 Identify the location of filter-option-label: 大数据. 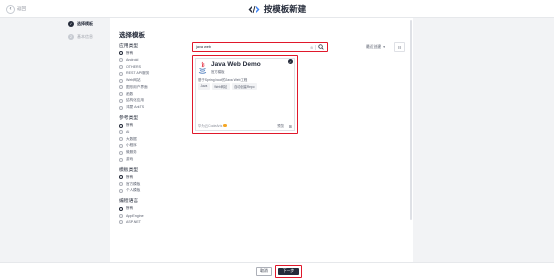
(131, 138).